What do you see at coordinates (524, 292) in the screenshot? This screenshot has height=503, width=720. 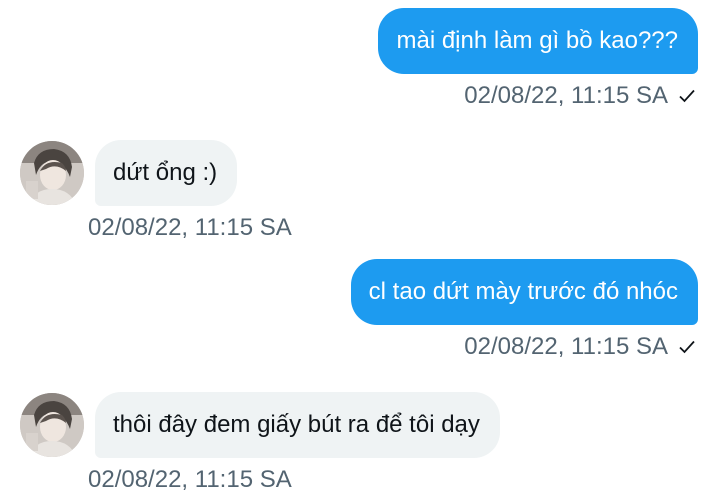 I see `message-bubble-sent: cl tao dứt mày trước đó nhóc` at bounding box center [524, 292].